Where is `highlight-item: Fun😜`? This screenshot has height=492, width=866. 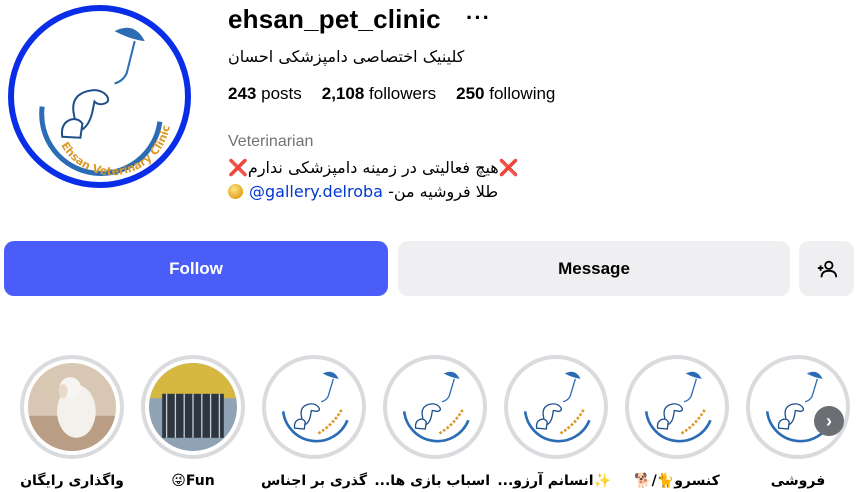 highlight-item: Fun😜 is located at coordinates (193, 422).